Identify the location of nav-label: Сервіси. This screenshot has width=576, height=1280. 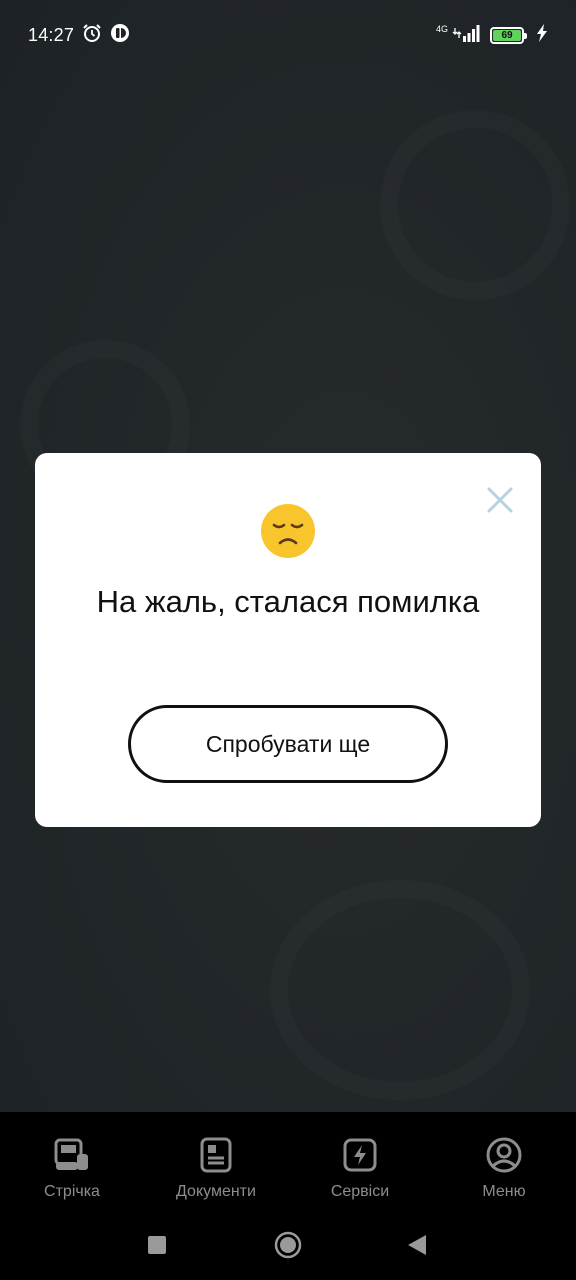
(360, 1191).